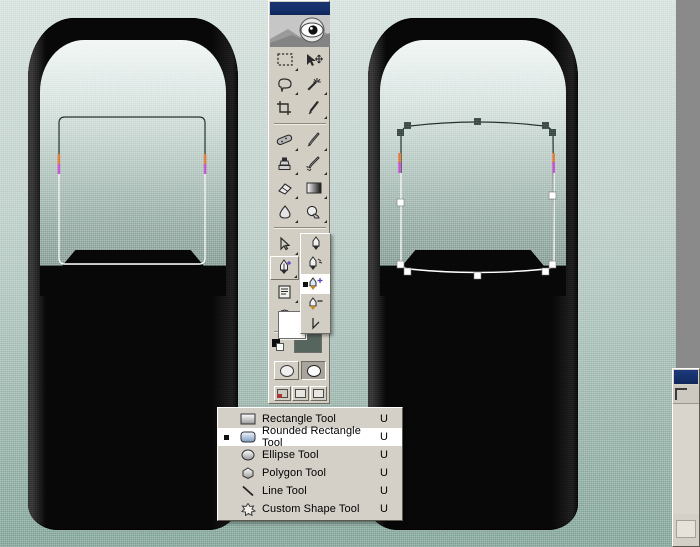 The image size is (700, 547). What do you see at coordinates (284, 188) in the screenshot?
I see `eraser-tool` at bounding box center [284, 188].